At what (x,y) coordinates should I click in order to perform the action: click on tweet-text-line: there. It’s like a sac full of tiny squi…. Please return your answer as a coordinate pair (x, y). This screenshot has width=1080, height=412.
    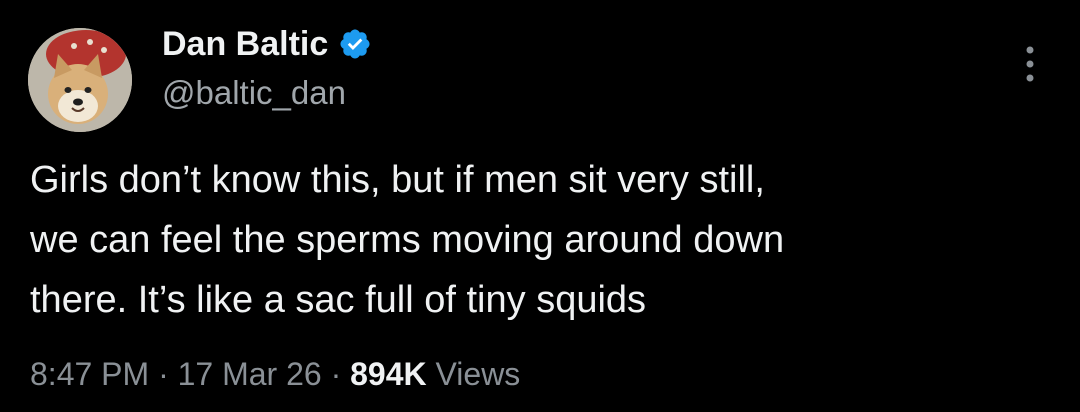
    Looking at the image, I should click on (338, 300).